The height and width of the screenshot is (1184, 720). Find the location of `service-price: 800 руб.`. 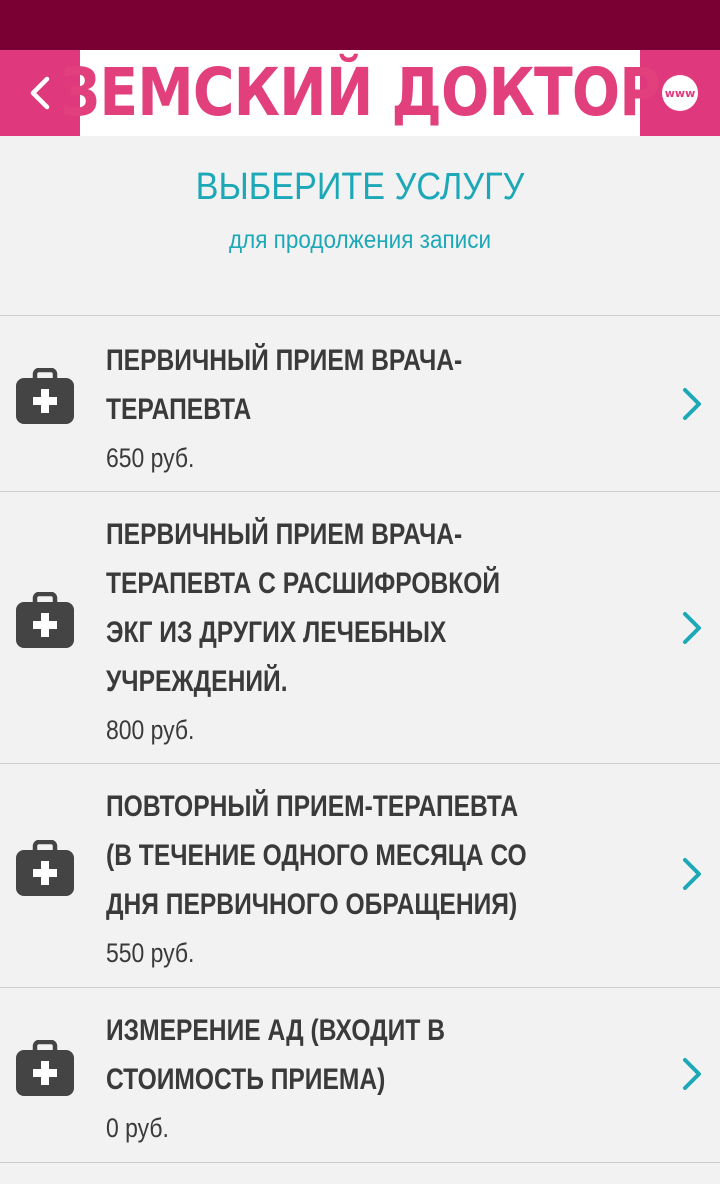

service-price: 800 руб. is located at coordinates (150, 730).